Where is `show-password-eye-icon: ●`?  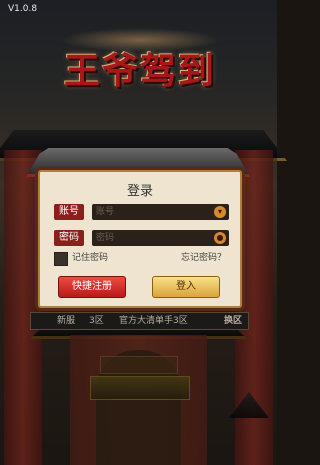
show-password-eye-icon: ● is located at coordinates (220, 238).